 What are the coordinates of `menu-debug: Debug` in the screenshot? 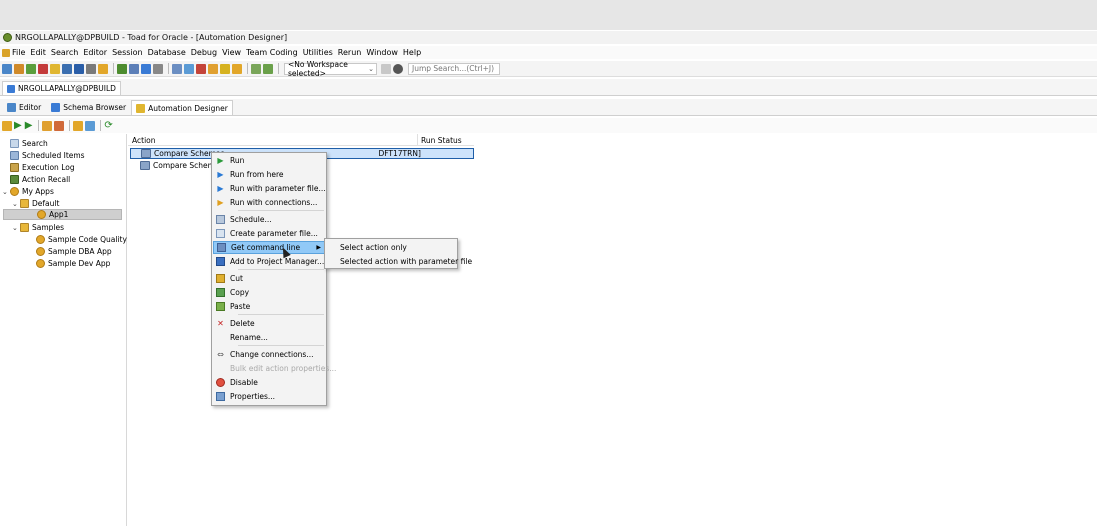 It's located at (204, 52).